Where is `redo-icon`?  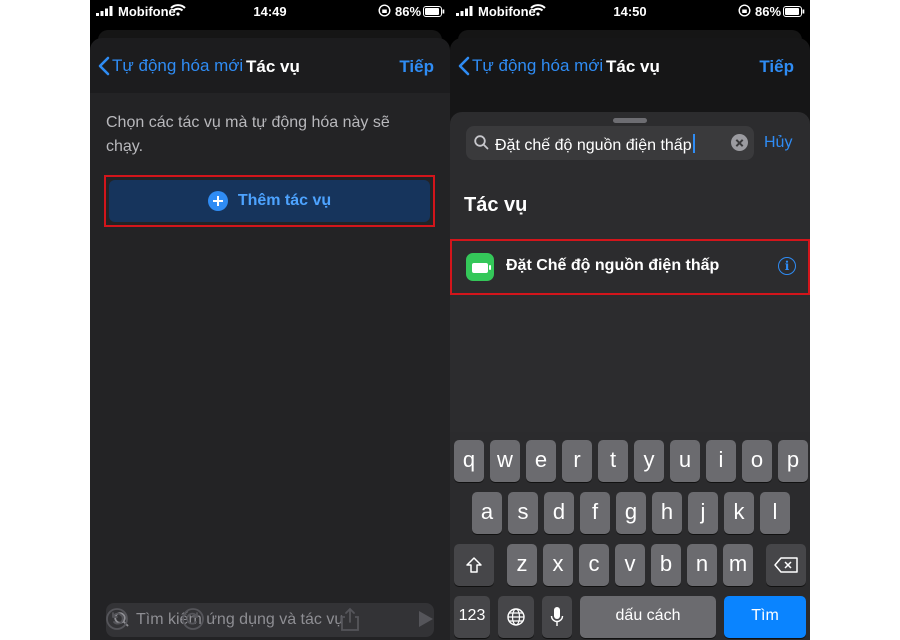 redo-icon is located at coordinates (193, 619).